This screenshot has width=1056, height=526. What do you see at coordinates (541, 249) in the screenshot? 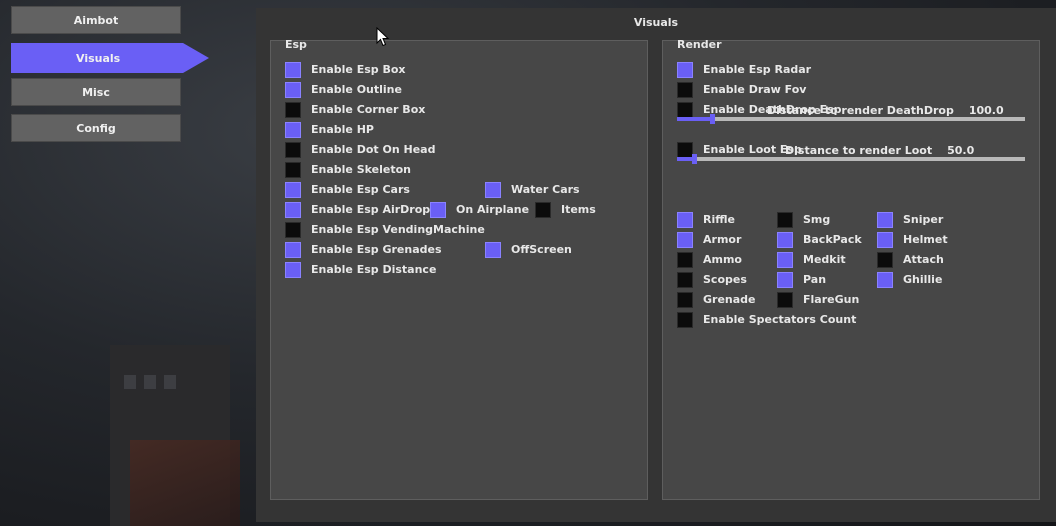
I see `offscreen-label: OffScreen` at bounding box center [541, 249].